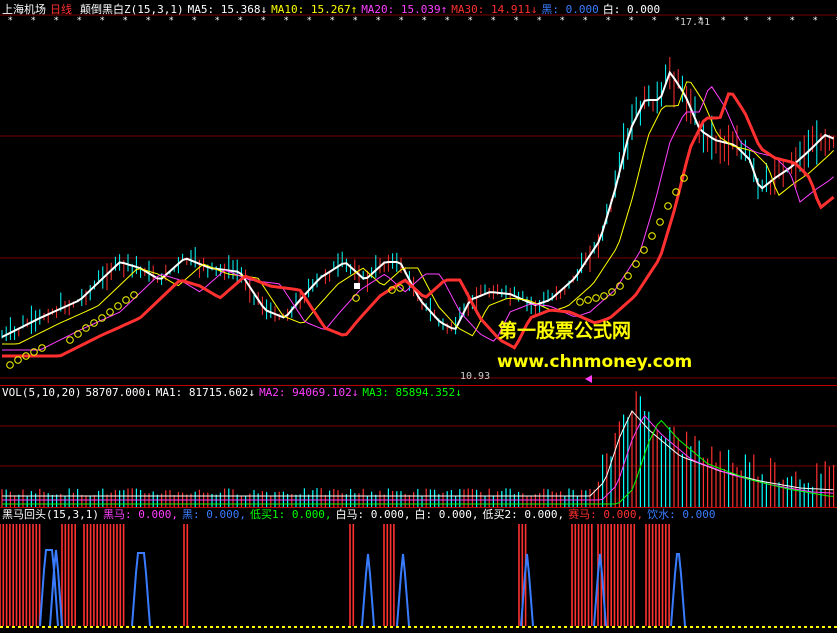 The image size is (837, 633). What do you see at coordinates (588, 379) in the screenshot?
I see `cursor-marker` at bounding box center [588, 379].